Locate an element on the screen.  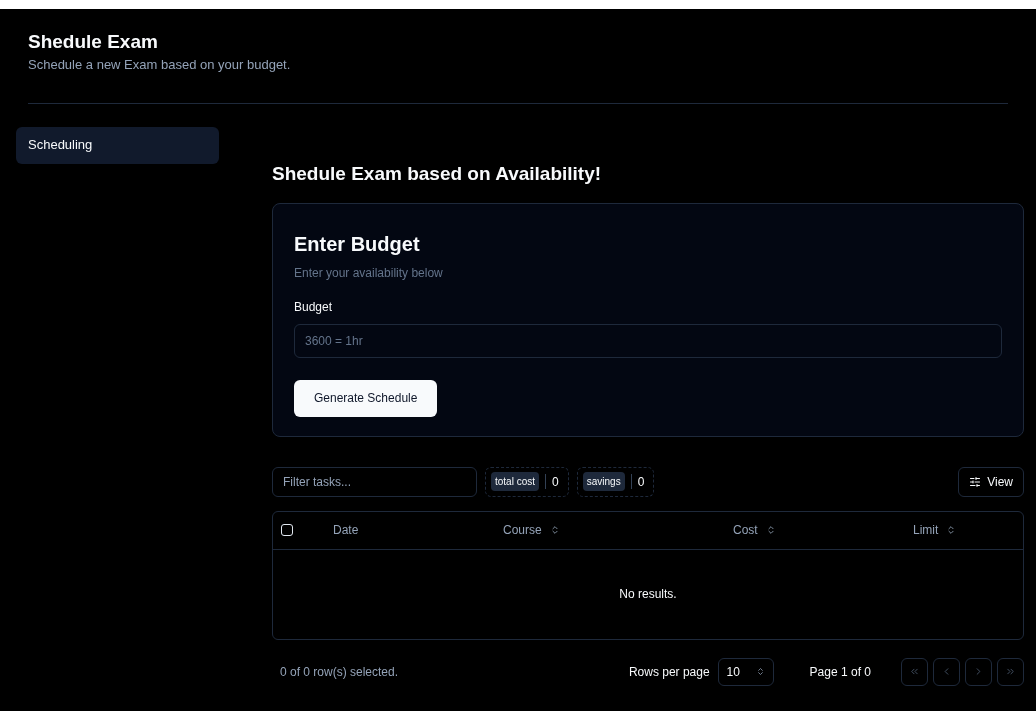
column-header: Course is located at coordinates (531, 530).